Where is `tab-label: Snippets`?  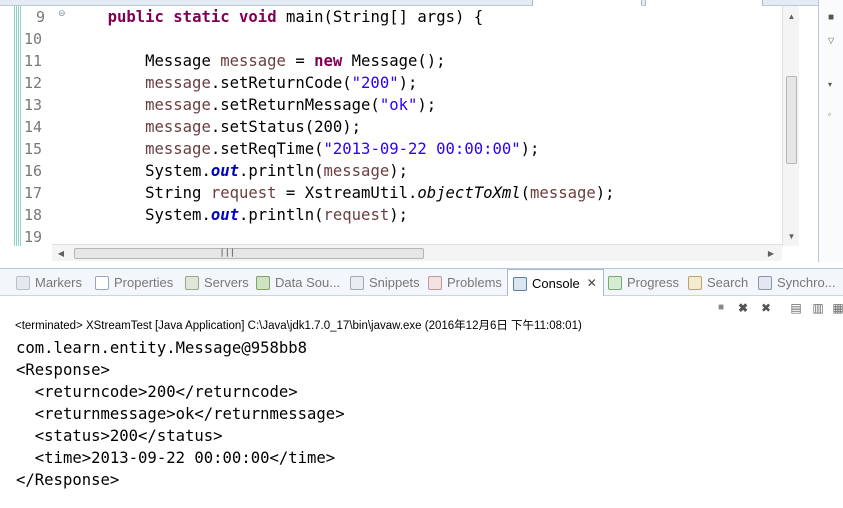 tab-label: Snippets is located at coordinates (394, 282).